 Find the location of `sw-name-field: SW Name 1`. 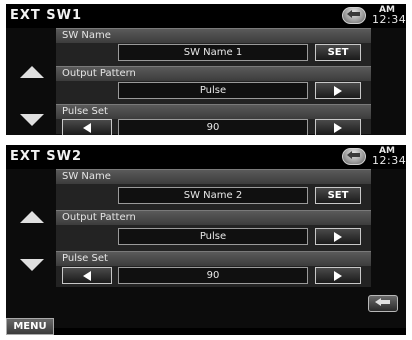

sw-name-field: SW Name 1 is located at coordinates (213, 52).